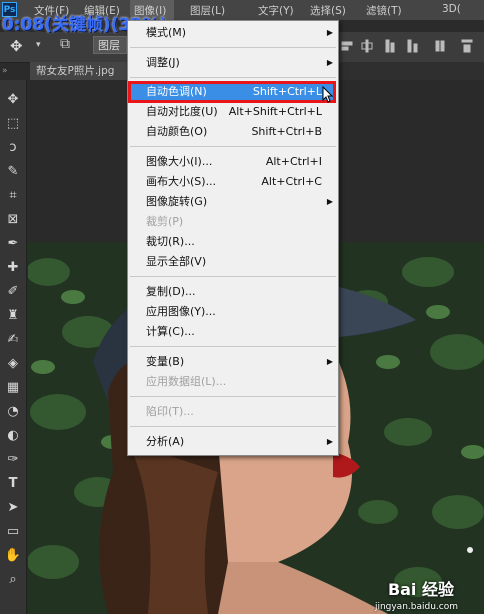  I want to click on frame-tool-icon: ⊠, so click(13, 220).